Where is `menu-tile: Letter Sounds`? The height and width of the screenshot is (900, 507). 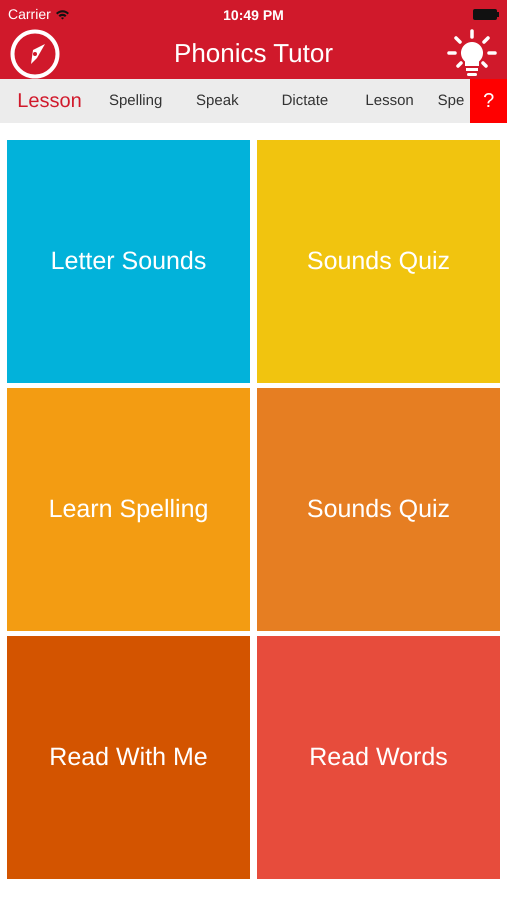 menu-tile: Letter Sounds is located at coordinates (128, 261).